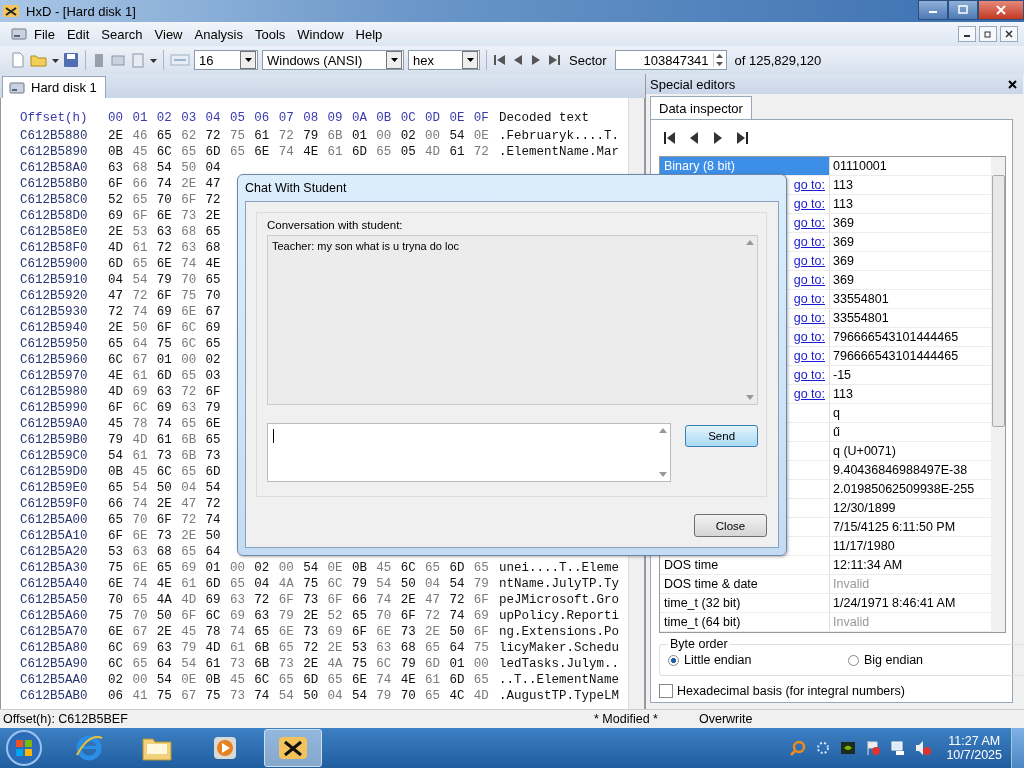 The height and width of the screenshot is (768, 1024). I want to click on decoded-text: ..T..ElementName, so click(559, 680).